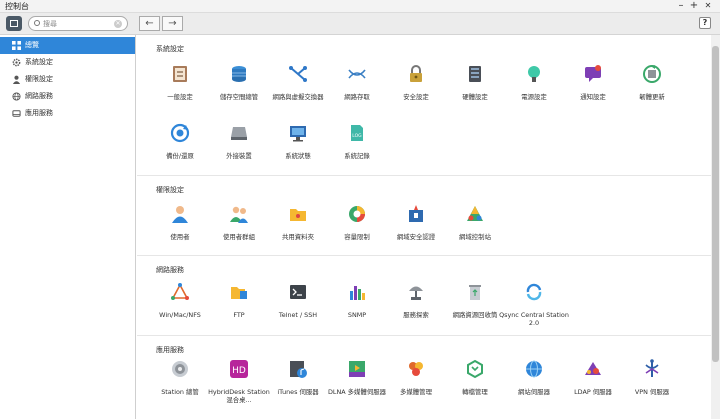 This screenshot has height=419, width=720. What do you see at coordinates (652, 97) in the screenshot?
I see `item-label: 韌體更新` at bounding box center [652, 97].